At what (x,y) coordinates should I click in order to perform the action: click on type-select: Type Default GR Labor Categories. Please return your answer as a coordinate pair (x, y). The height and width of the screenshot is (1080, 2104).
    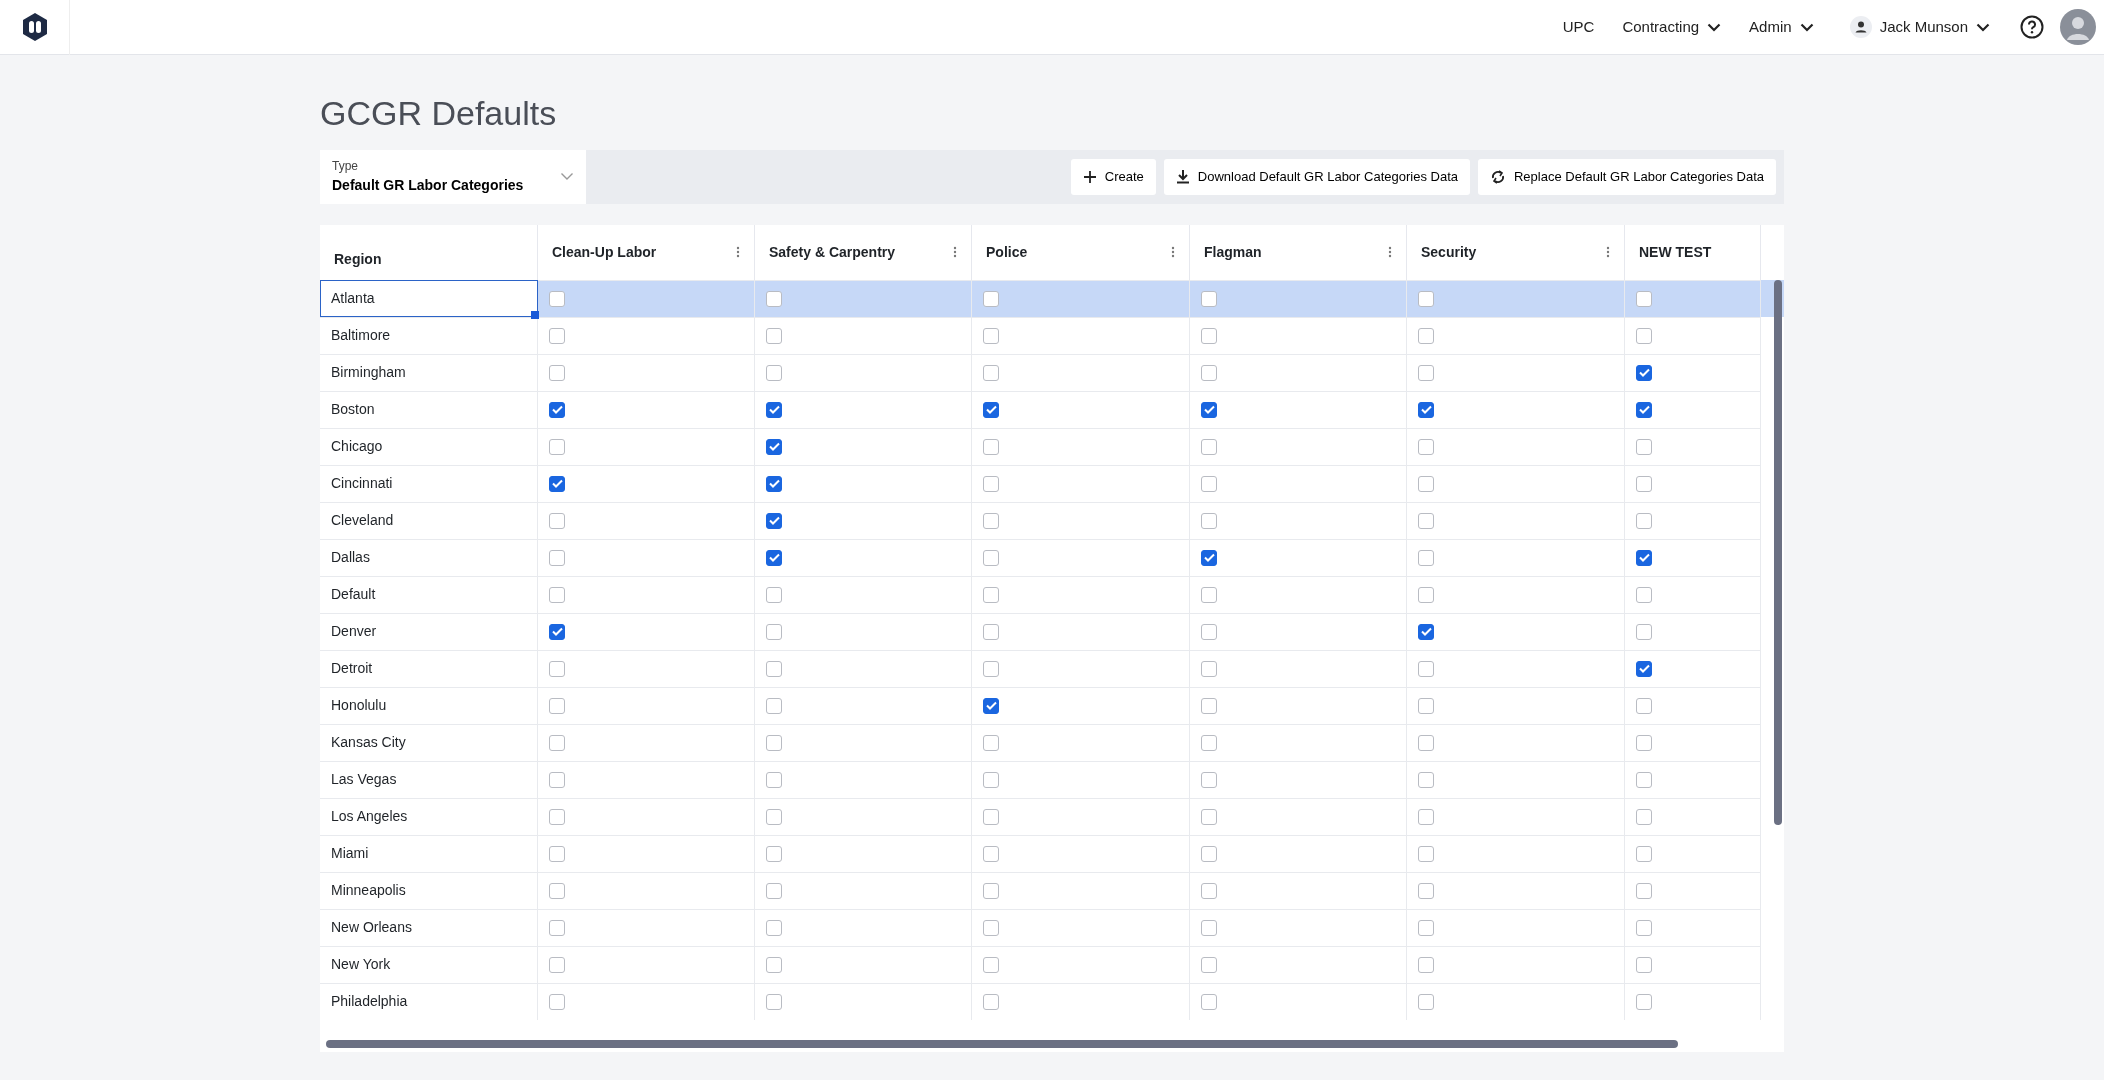
    Looking at the image, I should click on (453, 176).